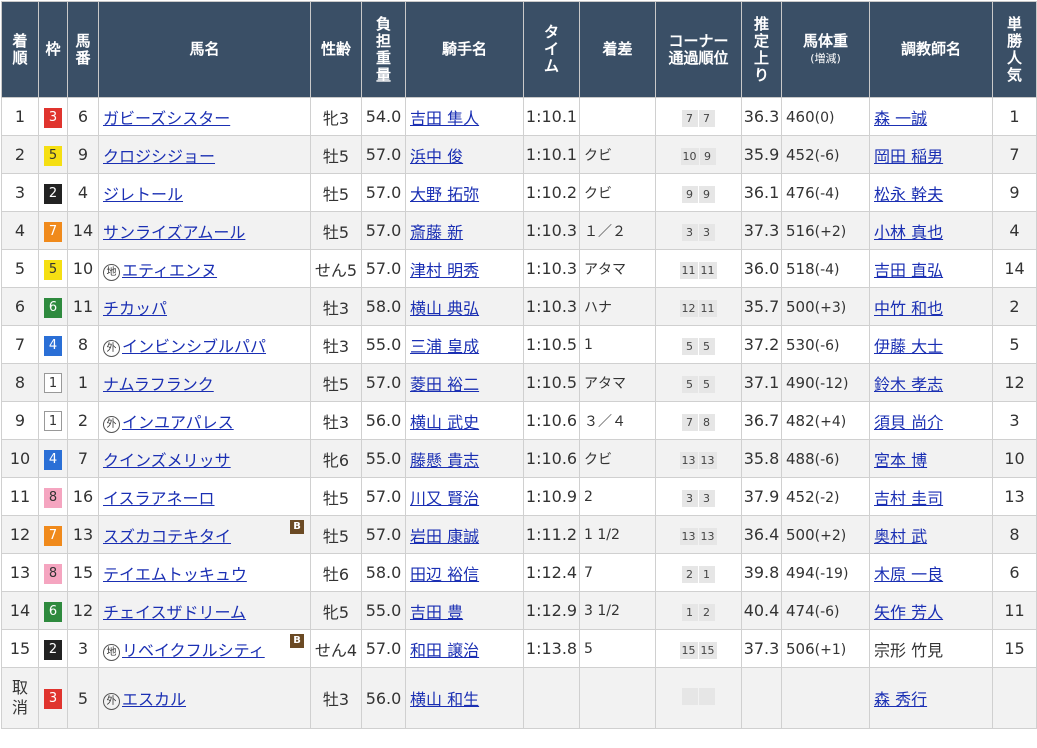 This screenshot has height=748, width=1037. I want to click on jockey-link: 吉田 豊, so click(436, 612).